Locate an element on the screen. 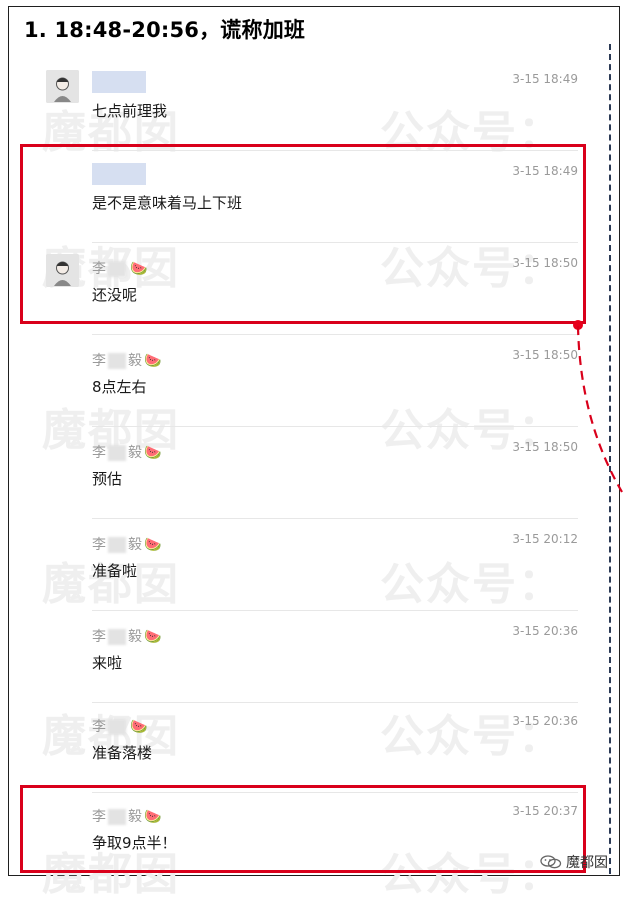  connector-curve is located at coordinates (599, 409).